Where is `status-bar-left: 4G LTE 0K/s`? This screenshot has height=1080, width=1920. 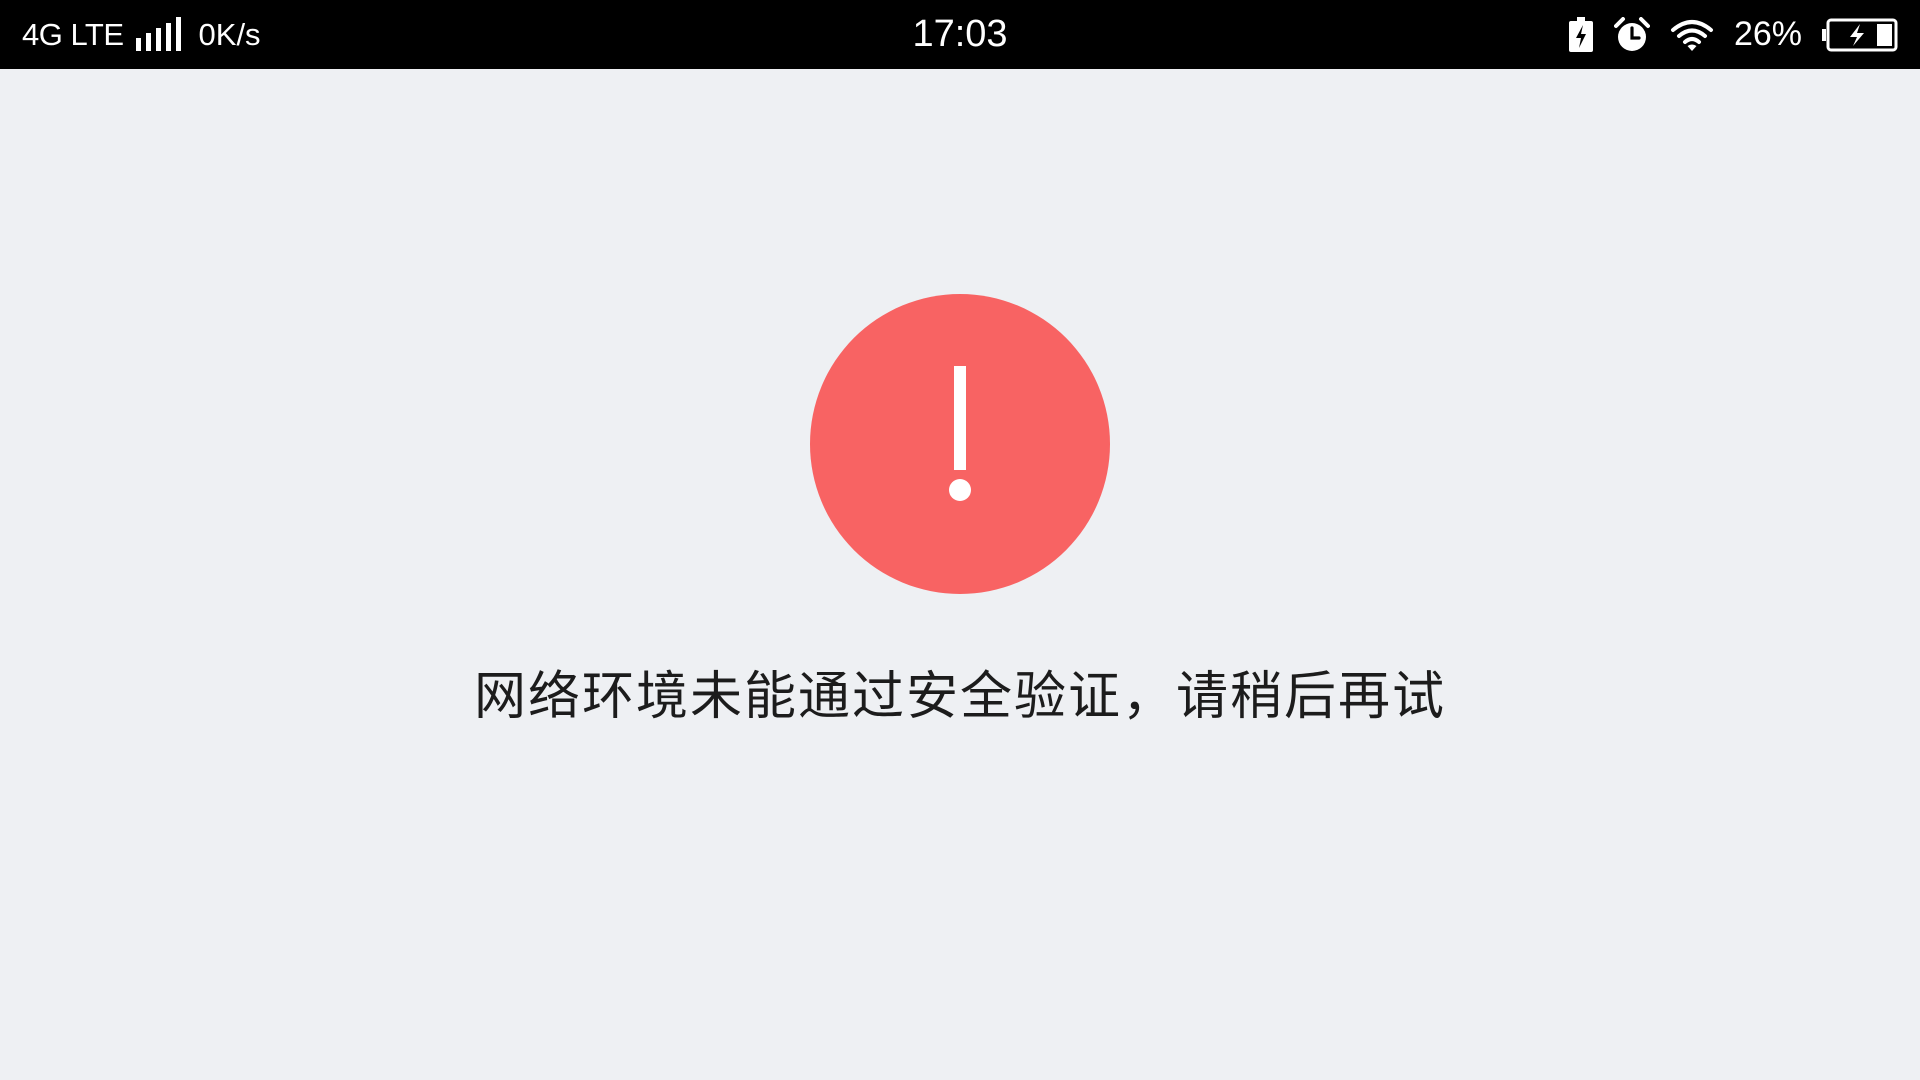 status-bar-left: 4G LTE 0K/s is located at coordinates (141, 34).